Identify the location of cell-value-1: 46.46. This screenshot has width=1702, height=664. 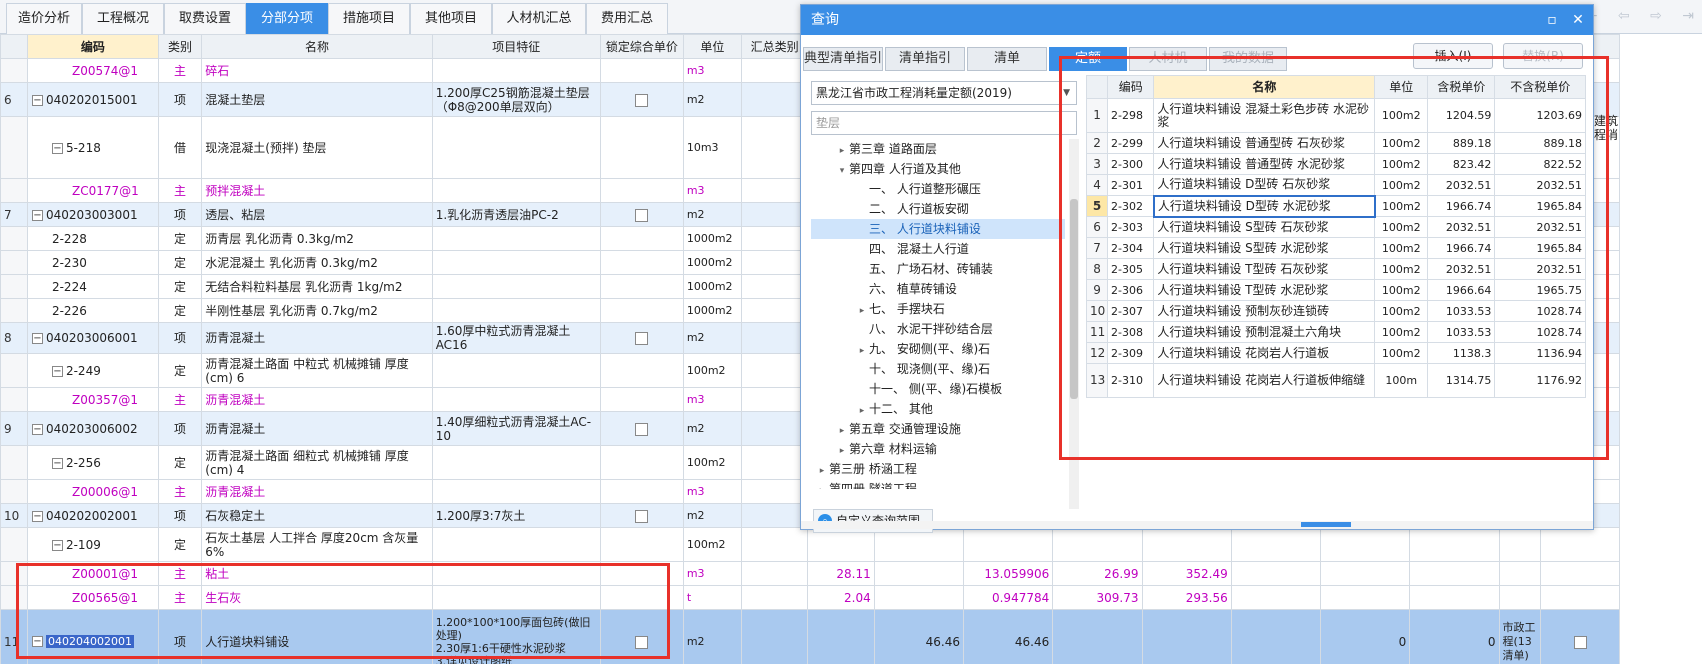
(919, 636).